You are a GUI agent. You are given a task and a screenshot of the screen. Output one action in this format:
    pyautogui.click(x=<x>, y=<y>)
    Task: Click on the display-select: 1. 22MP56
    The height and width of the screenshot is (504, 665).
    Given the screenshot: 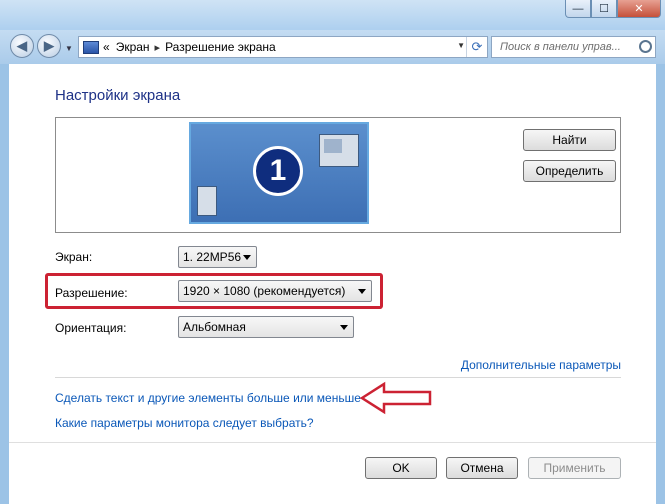 What is the action you would take?
    pyautogui.click(x=217, y=257)
    